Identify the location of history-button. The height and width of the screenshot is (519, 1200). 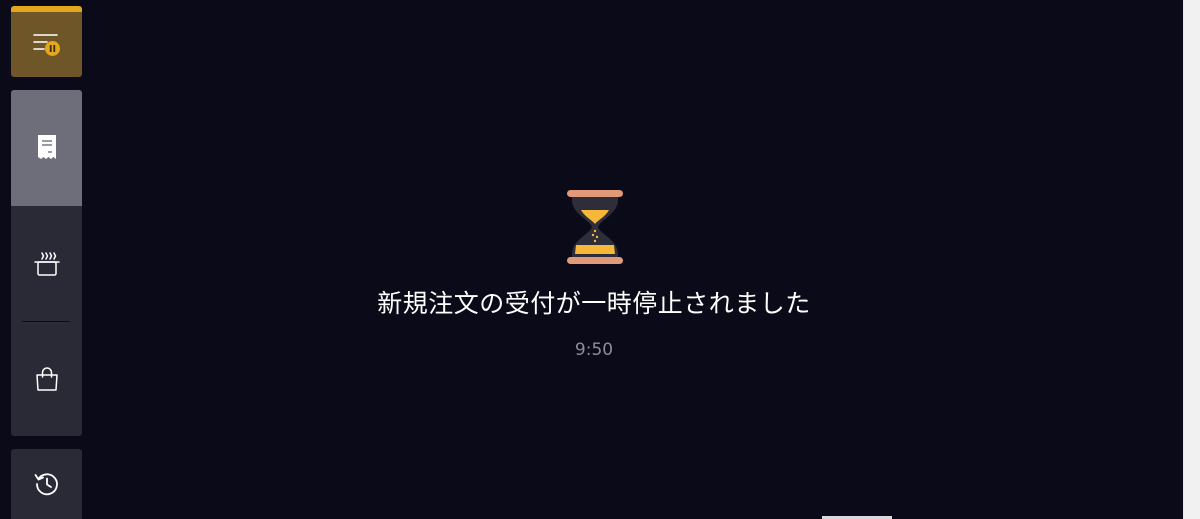
(46, 484).